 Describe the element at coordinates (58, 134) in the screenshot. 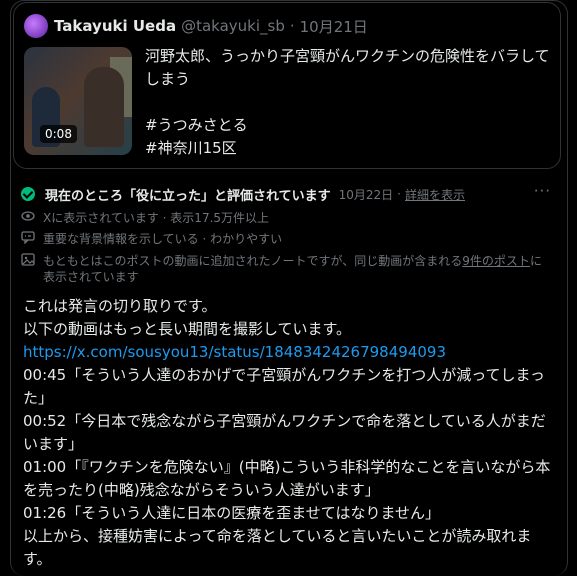

I see `video-duration-badge: 0:08` at that location.